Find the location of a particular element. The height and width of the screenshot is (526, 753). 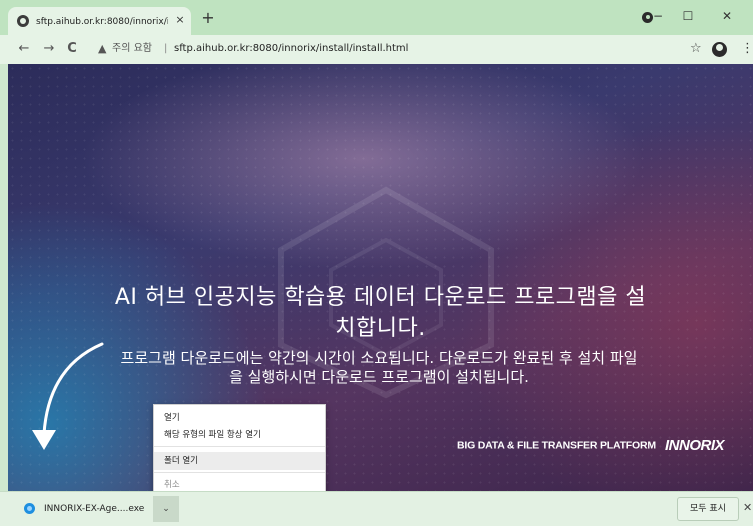

brand-tagline: BIG DATA & FILE TRANSFER PLATFORM is located at coordinates (556, 445).